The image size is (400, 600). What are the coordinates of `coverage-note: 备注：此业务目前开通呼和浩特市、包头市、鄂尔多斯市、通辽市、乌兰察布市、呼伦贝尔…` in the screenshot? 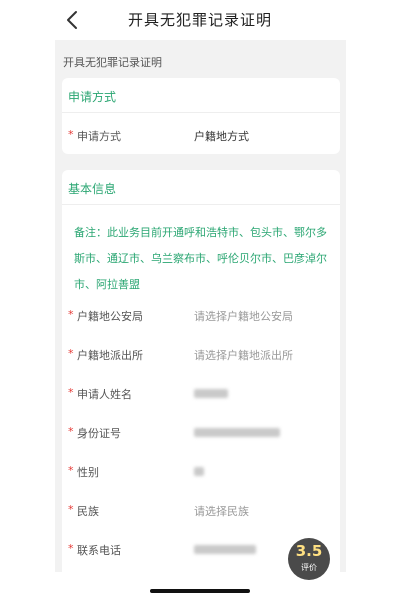 It's located at (200, 258).